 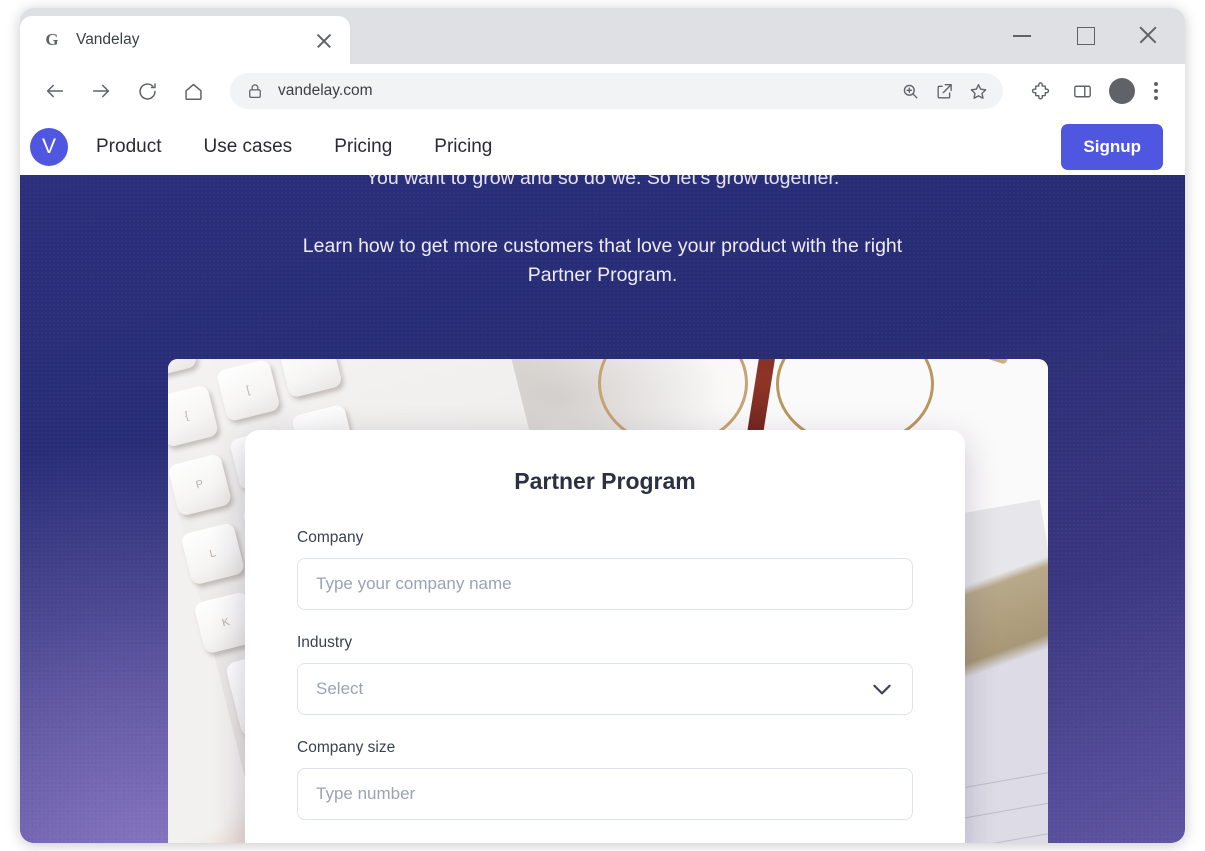 I want to click on keyboard-key: P, so click(x=200, y=485).